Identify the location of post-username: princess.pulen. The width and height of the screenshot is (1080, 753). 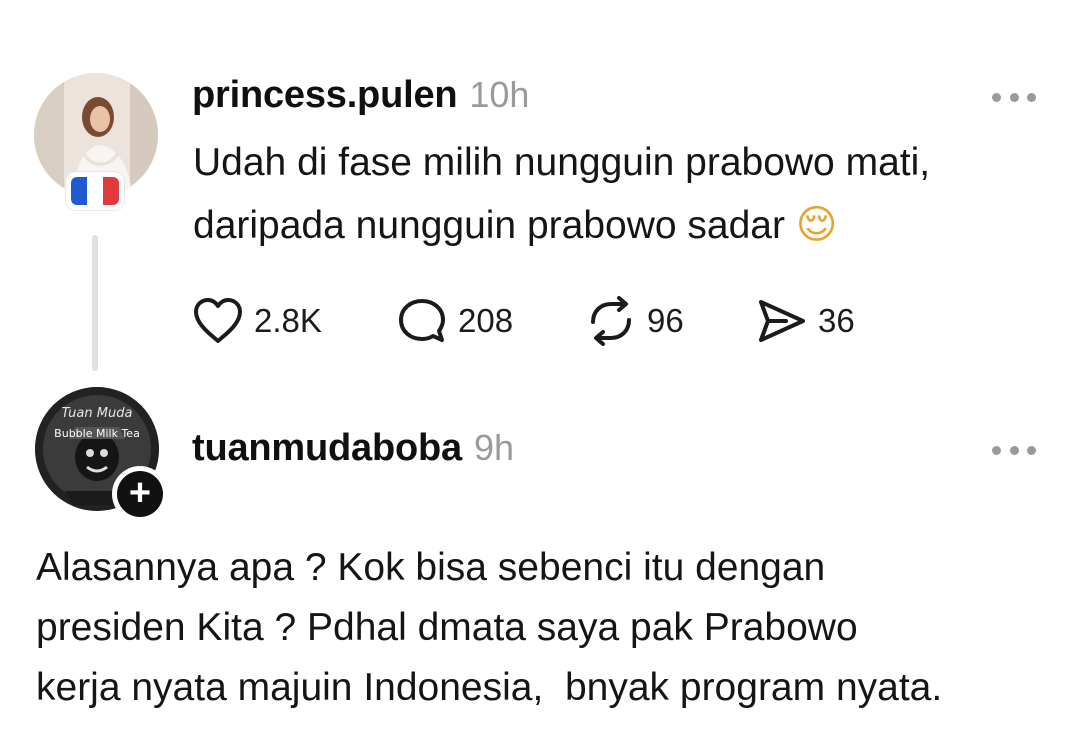
(325, 95).